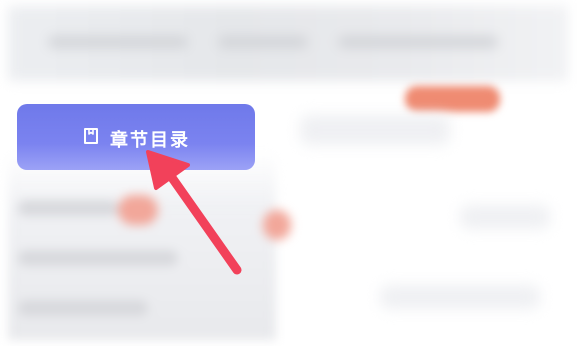 The height and width of the screenshot is (346, 577). I want to click on bookmark-icon, so click(91, 136).